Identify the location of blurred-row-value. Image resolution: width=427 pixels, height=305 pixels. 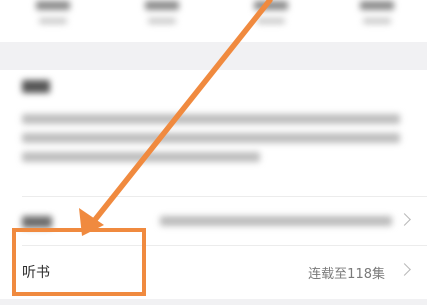
(276, 221).